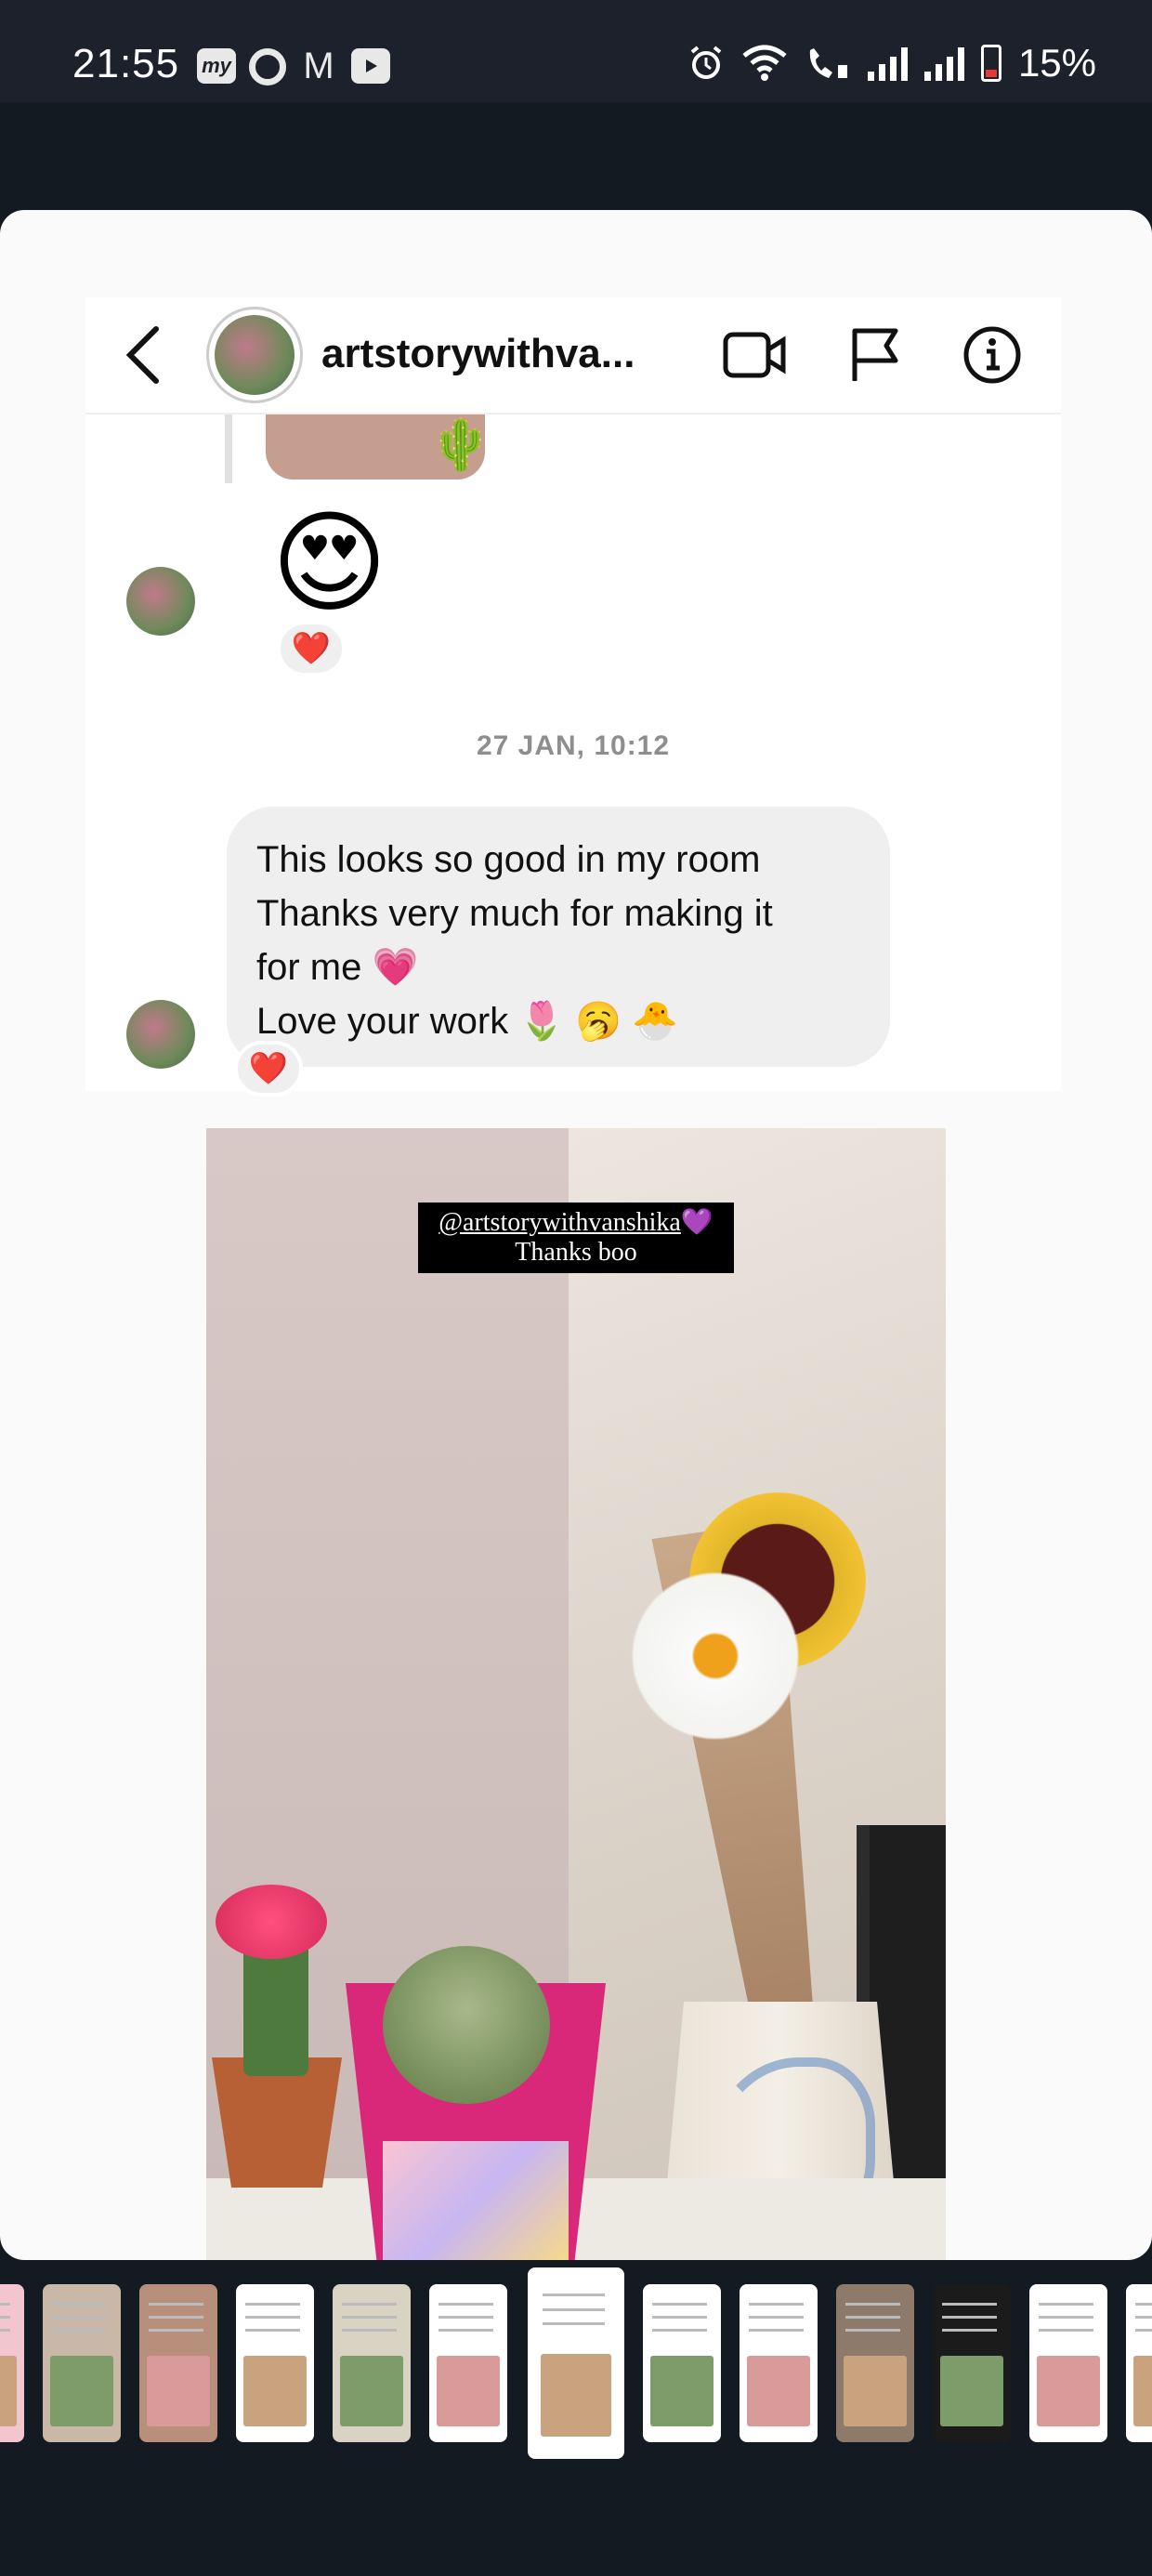 The width and height of the screenshot is (1152, 2576). Describe the element at coordinates (329, 563) in the screenshot. I see `emoji-message: 😍` at that location.